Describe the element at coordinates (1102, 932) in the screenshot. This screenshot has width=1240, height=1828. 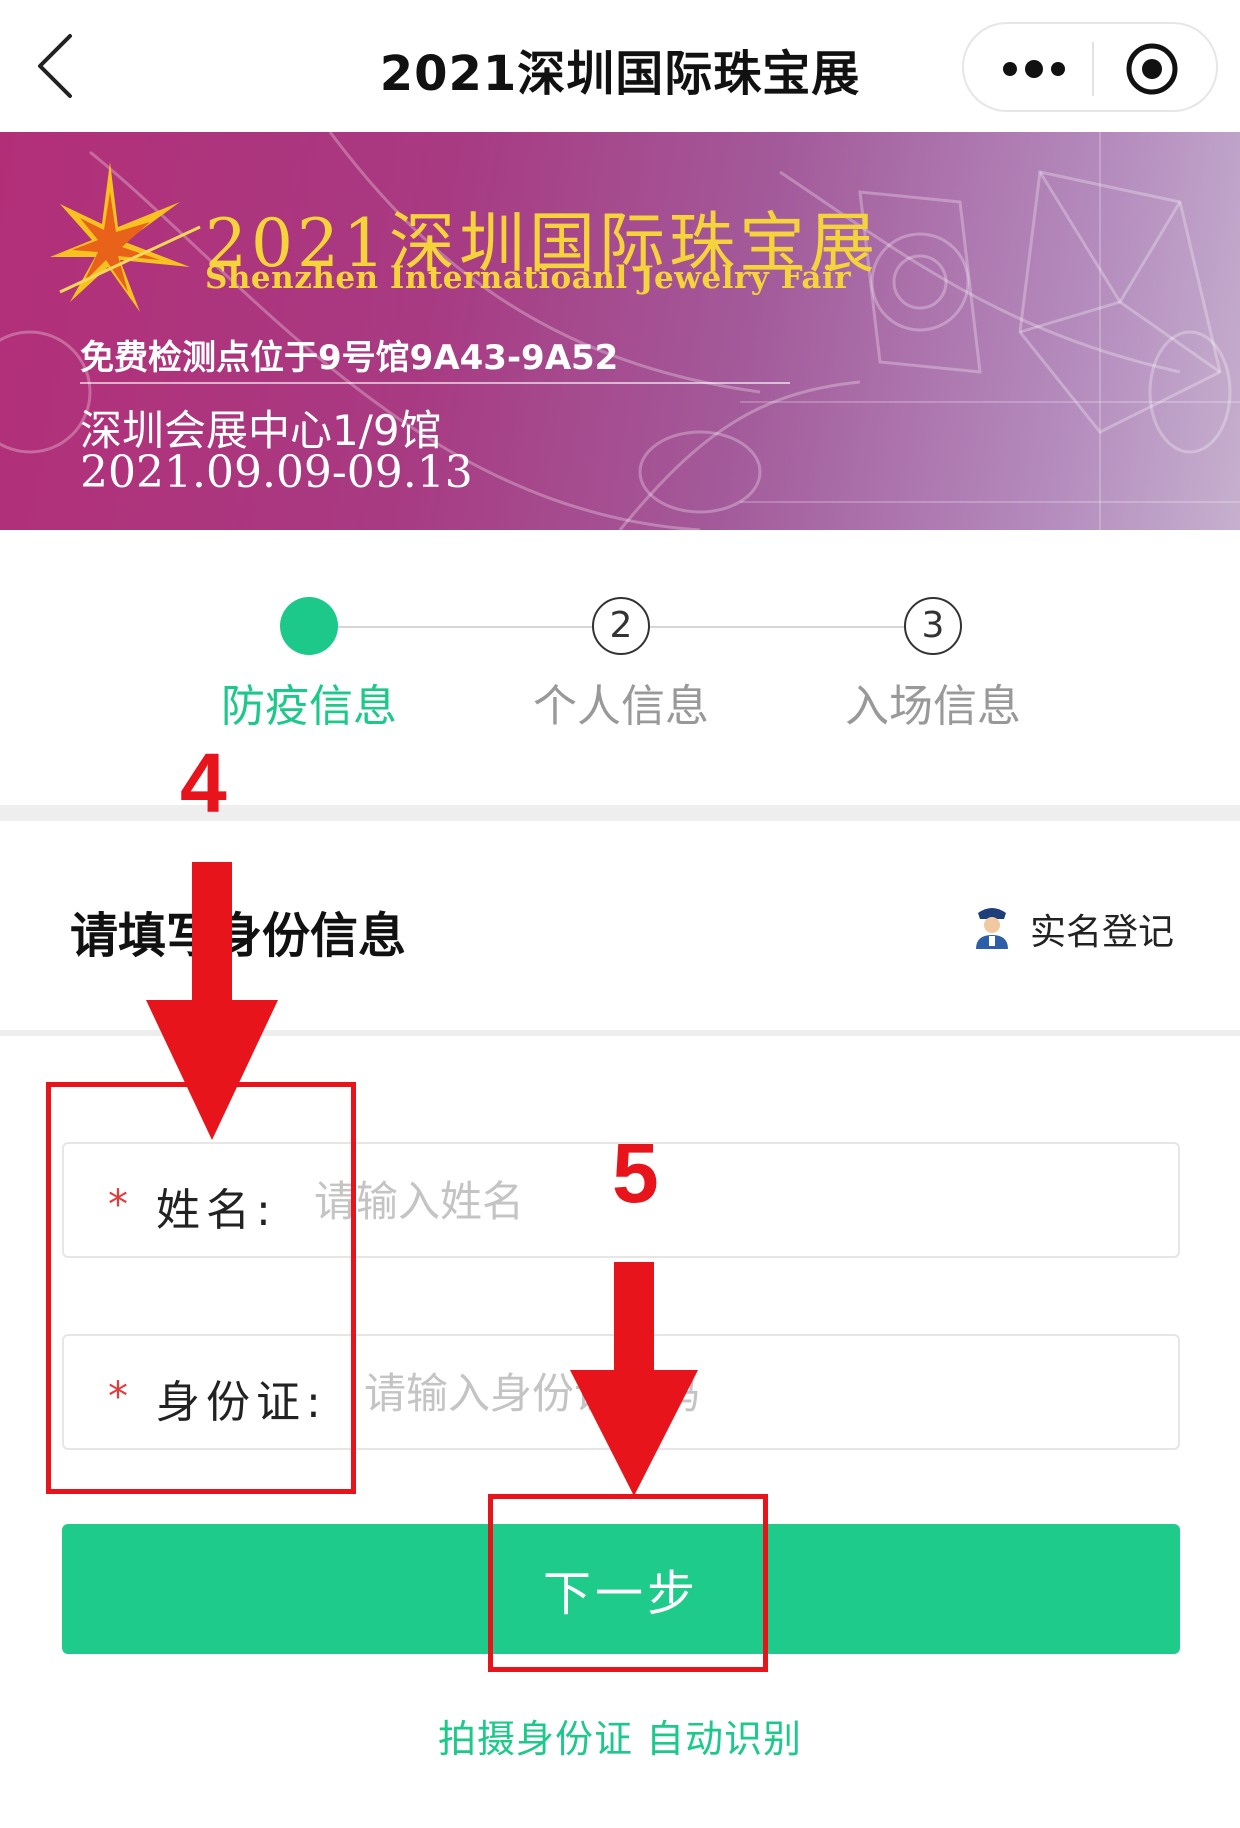
I see `realname-label: 实名登记` at that location.